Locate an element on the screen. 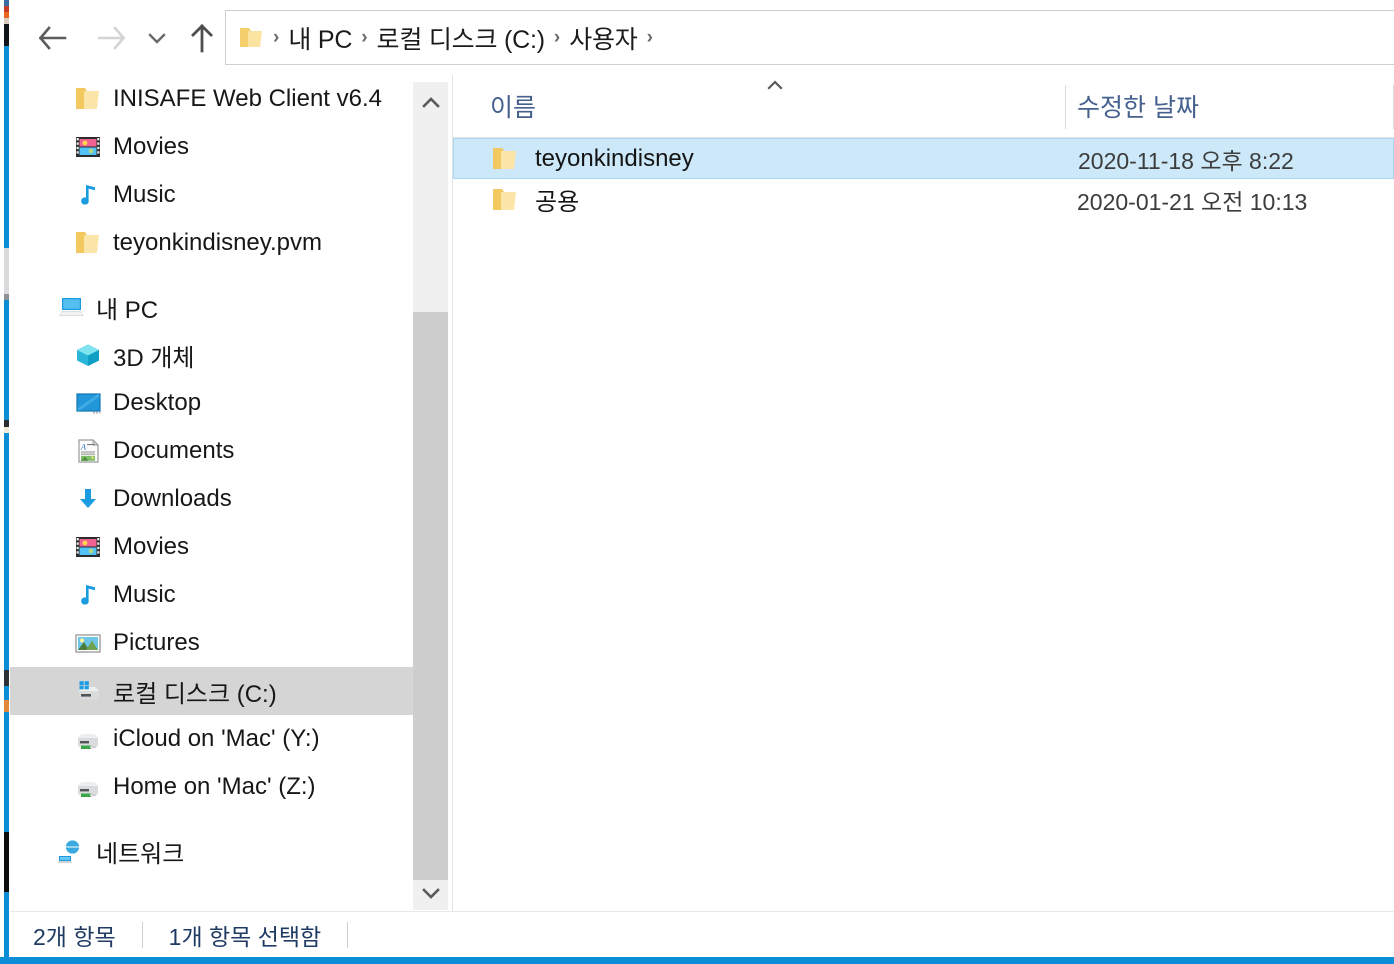 The image size is (1394, 964). window-edge-artifact-upper is located at coordinates (6, 287).